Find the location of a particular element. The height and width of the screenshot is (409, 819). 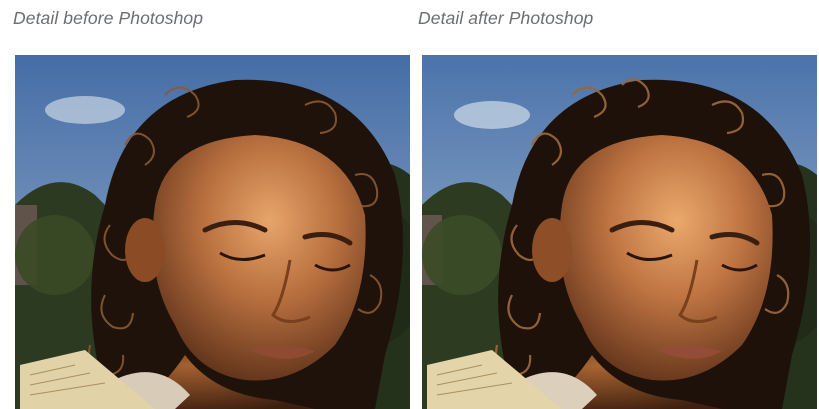

before-caption: Detail before Photoshop is located at coordinates (108, 18).